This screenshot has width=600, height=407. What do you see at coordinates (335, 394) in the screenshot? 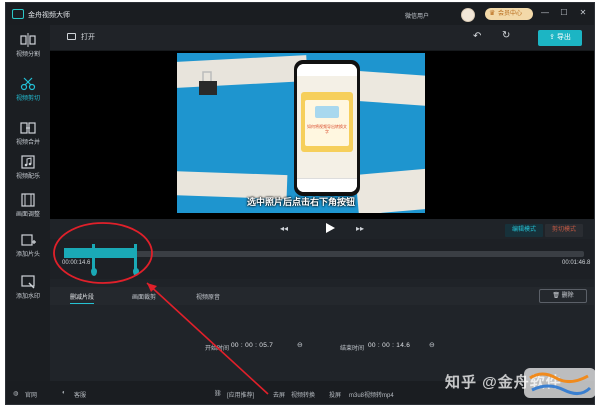
I see `recommend-link: 投屏` at bounding box center [335, 394].